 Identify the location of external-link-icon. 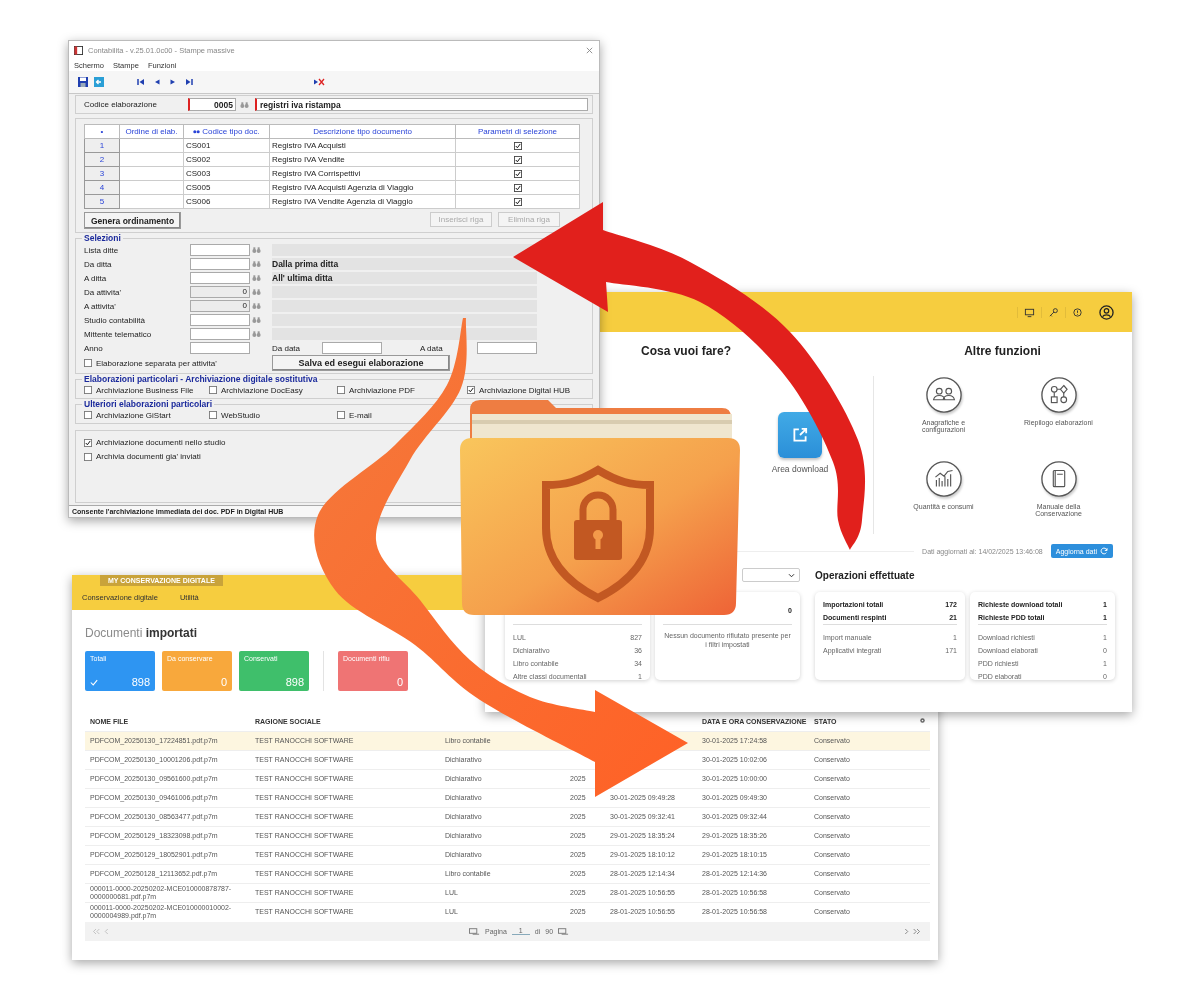
(800, 435).